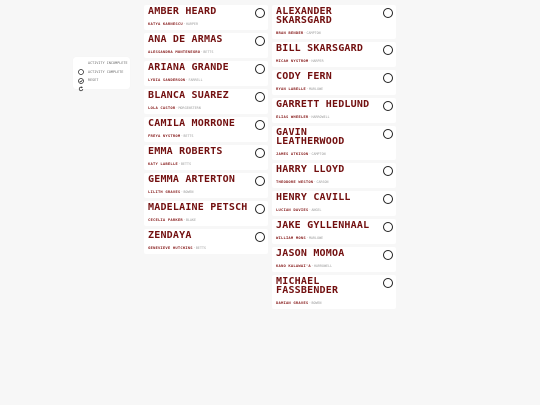 This screenshot has width=540, height=405. Describe the element at coordinates (307, 286) in the screenshot. I see `faceclaim-name: MICHAEL FASSBENDER` at that location.